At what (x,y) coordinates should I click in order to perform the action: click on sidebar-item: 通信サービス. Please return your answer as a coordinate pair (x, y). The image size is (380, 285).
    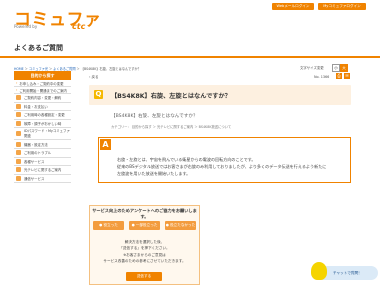
    Looking at the image, I should click on (42, 179).